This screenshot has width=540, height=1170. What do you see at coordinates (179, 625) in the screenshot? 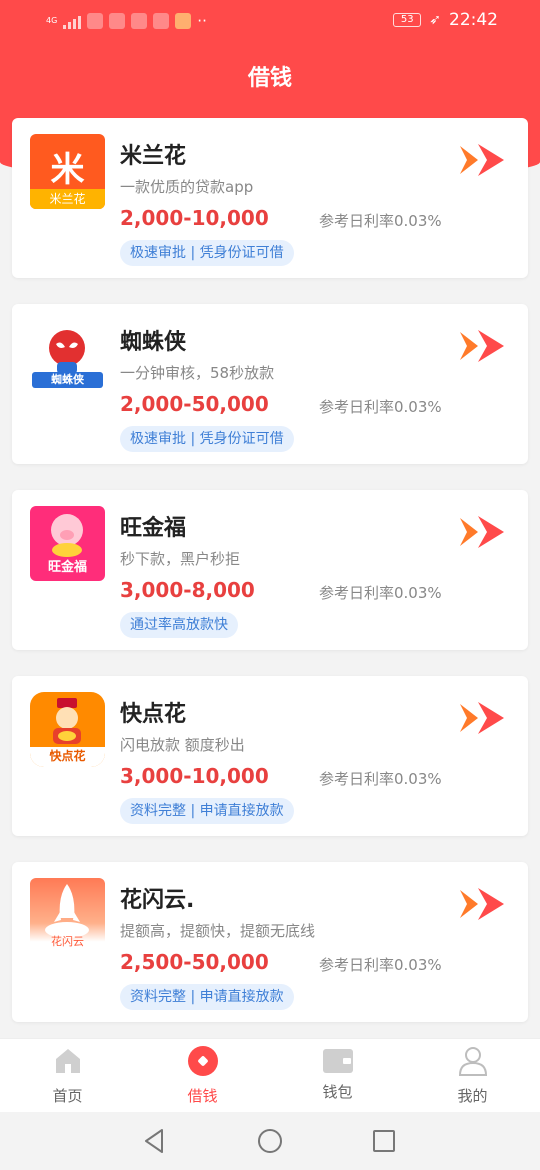
I see `loan-tag: 通过率高放款快` at bounding box center [179, 625].